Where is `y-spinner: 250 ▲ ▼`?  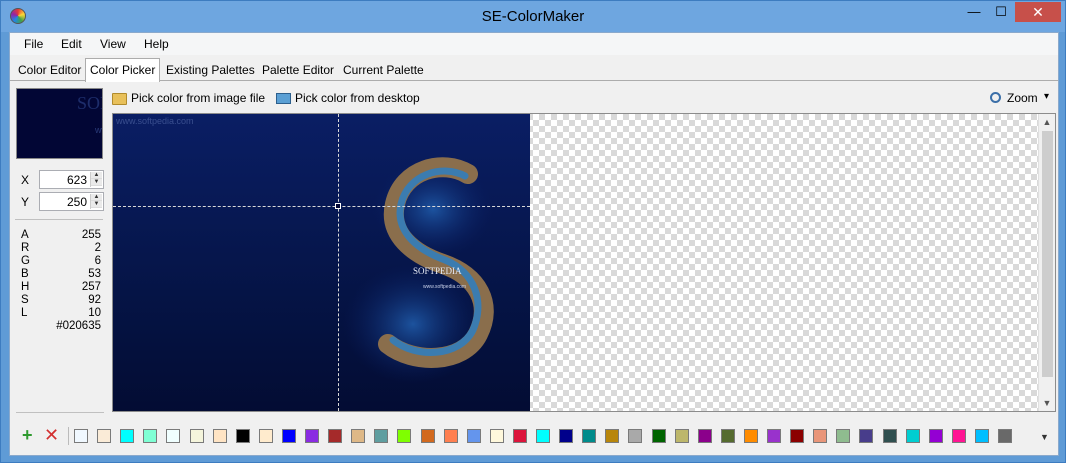 y-spinner: 250 ▲ ▼ is located at coordinates (71, 201).